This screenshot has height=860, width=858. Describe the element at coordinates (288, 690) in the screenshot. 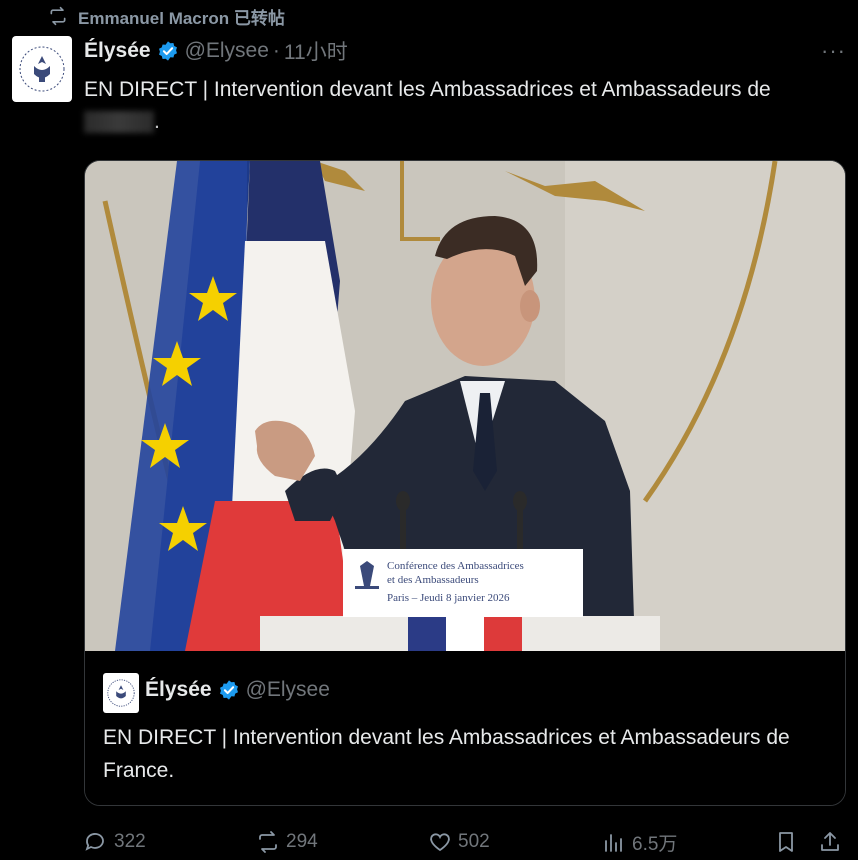

I see `quoted-author-handle: @Elysee` at that location.